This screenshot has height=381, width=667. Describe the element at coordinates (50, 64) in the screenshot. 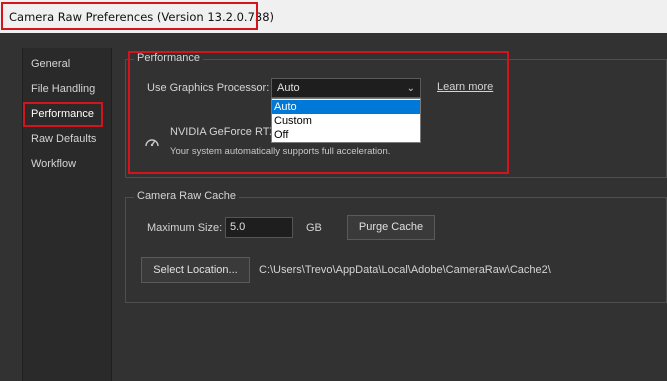

I see `sidebar-item-general: General` at that location.